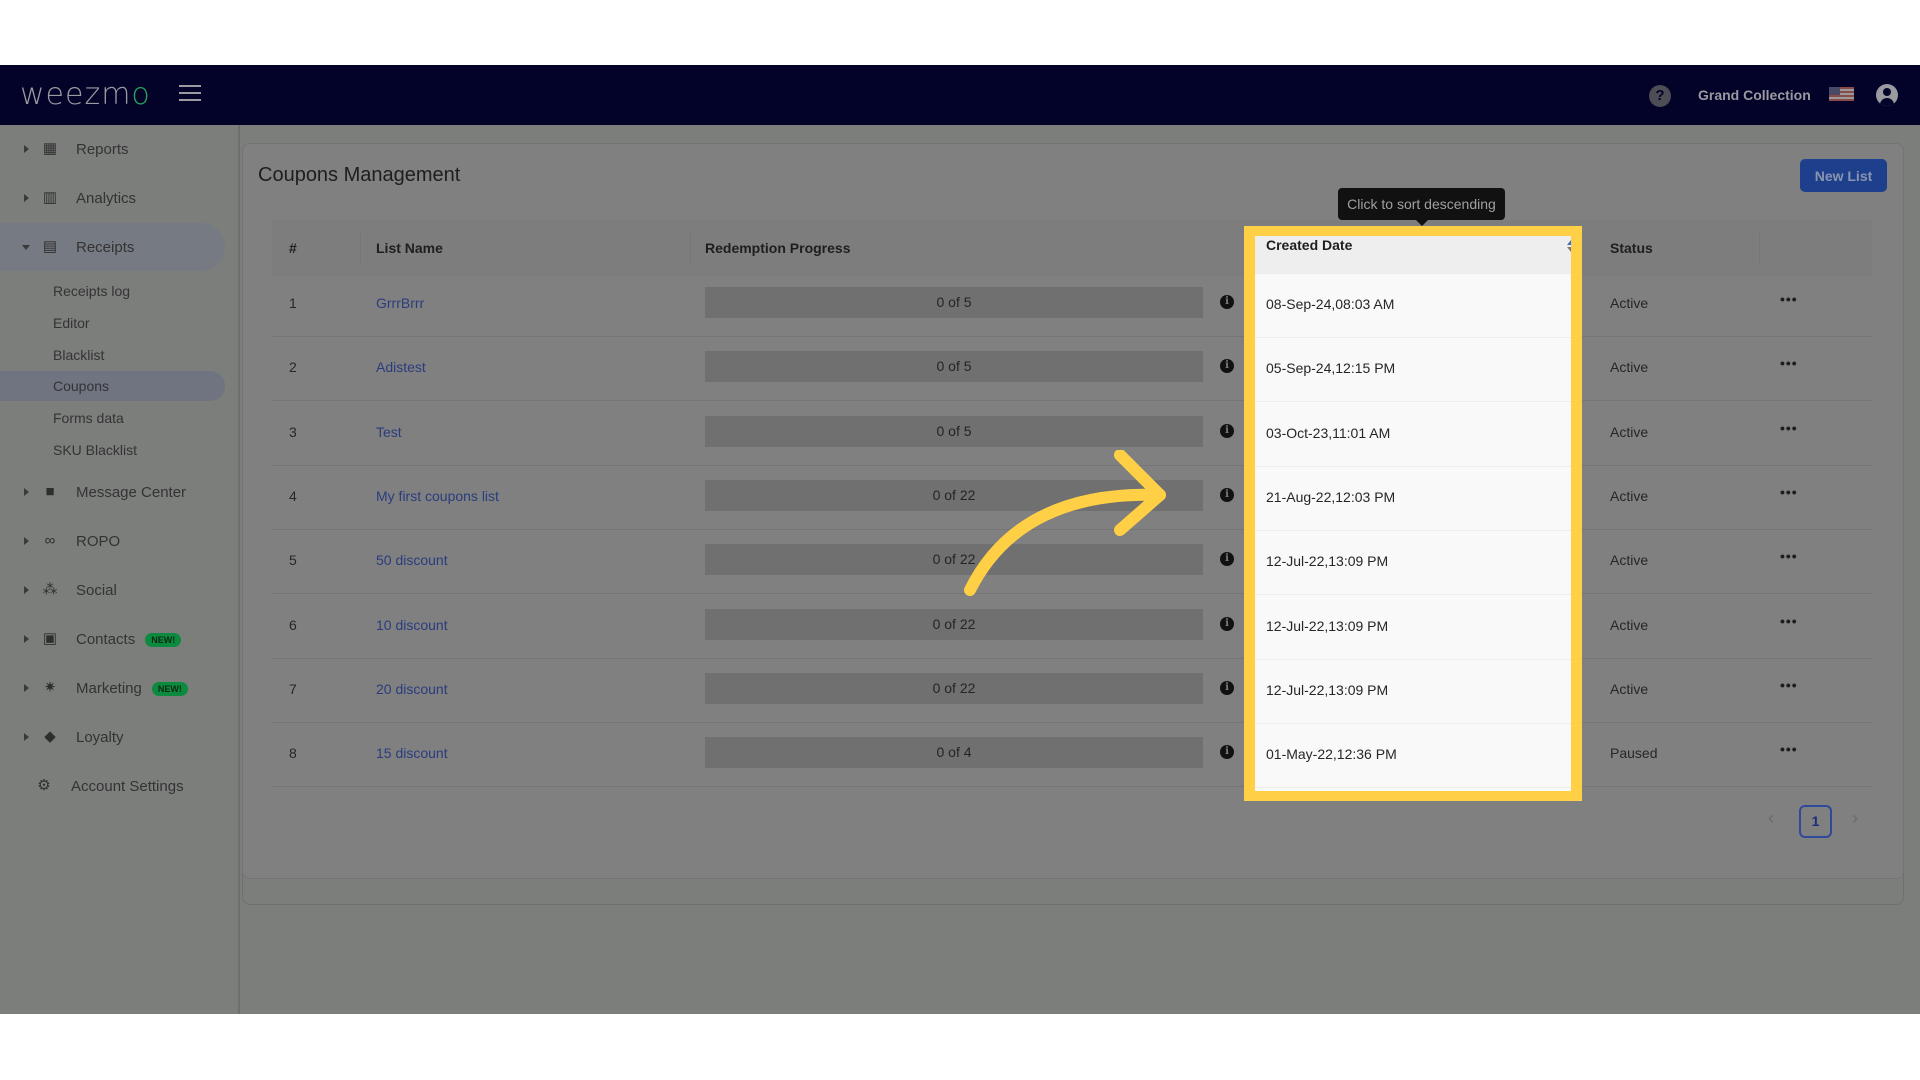  I want to click on sidebar-subitem-editor: Editor, so click(112, 323).